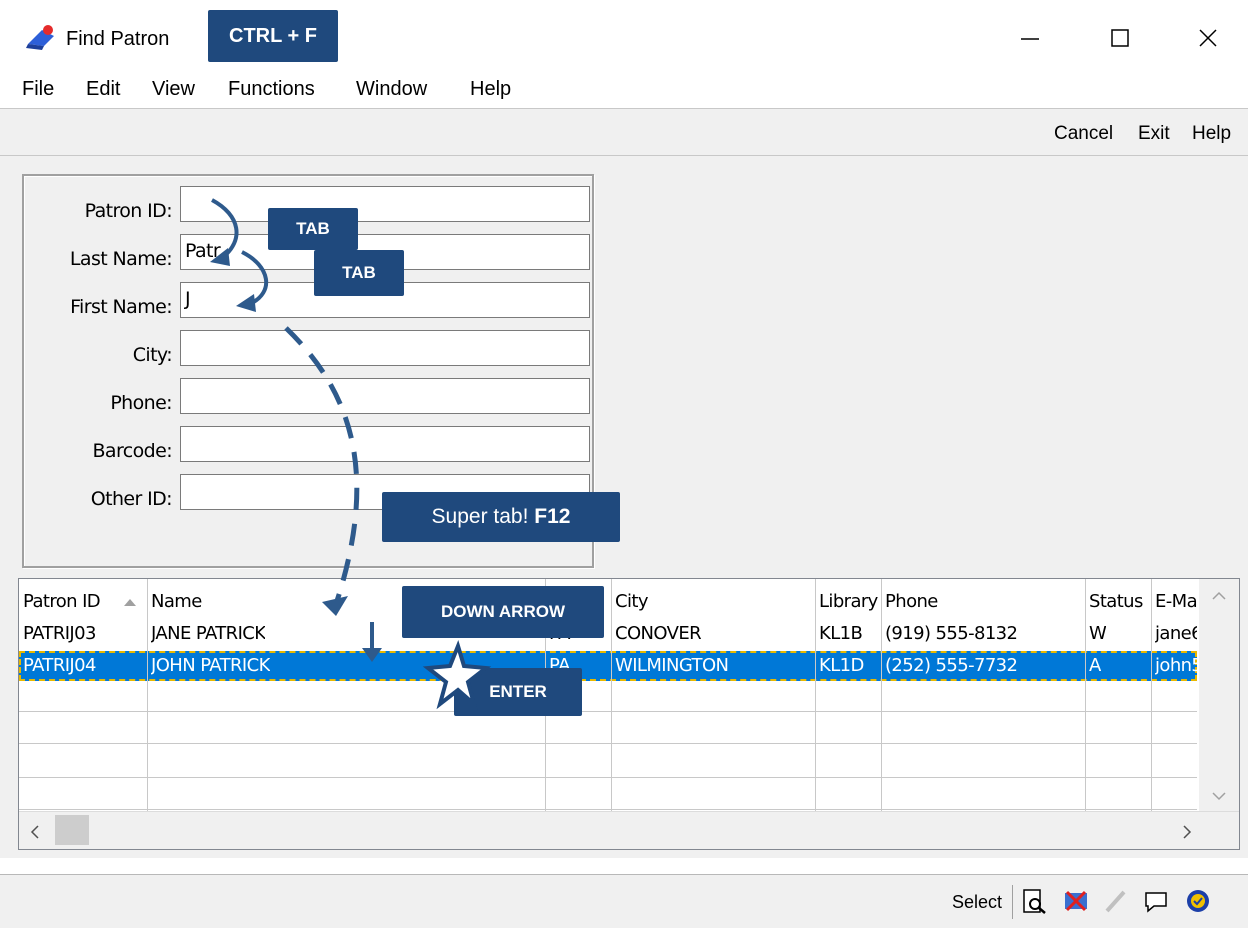 The width and height of the screenshot is (1248, 928). What do you see at coordinates (173, 89) in the screenshot?
I see `menu-view: View` at bounding box center [173, 89].